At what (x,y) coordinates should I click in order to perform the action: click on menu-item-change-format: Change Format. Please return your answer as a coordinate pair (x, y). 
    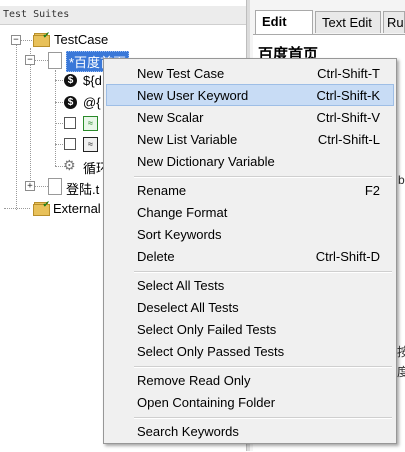
    Looking at the image, I should click on (250, 212).